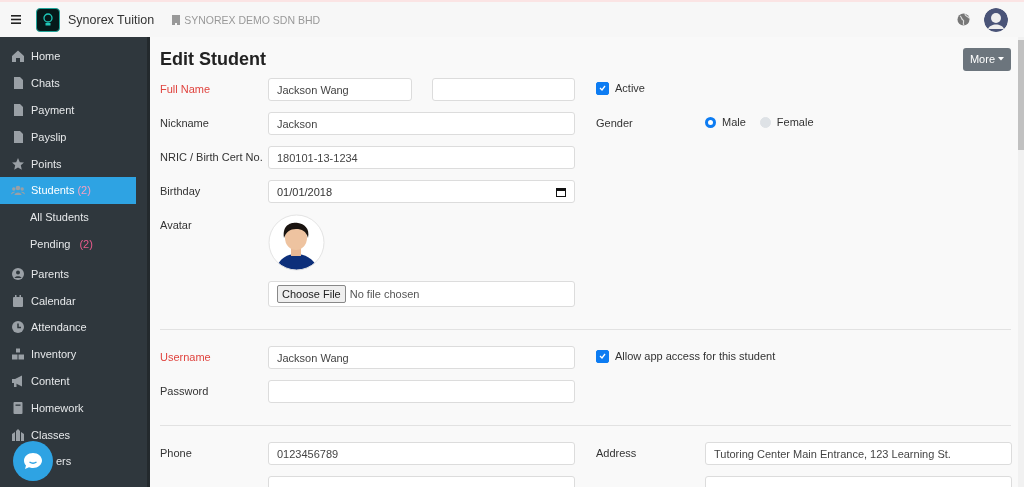 This screenshot has width=1024, height=487. What do you see at coordinates (33, 461) in the screenshot?
I see `chat-bubble-icon` at bounding box center [33, 461].